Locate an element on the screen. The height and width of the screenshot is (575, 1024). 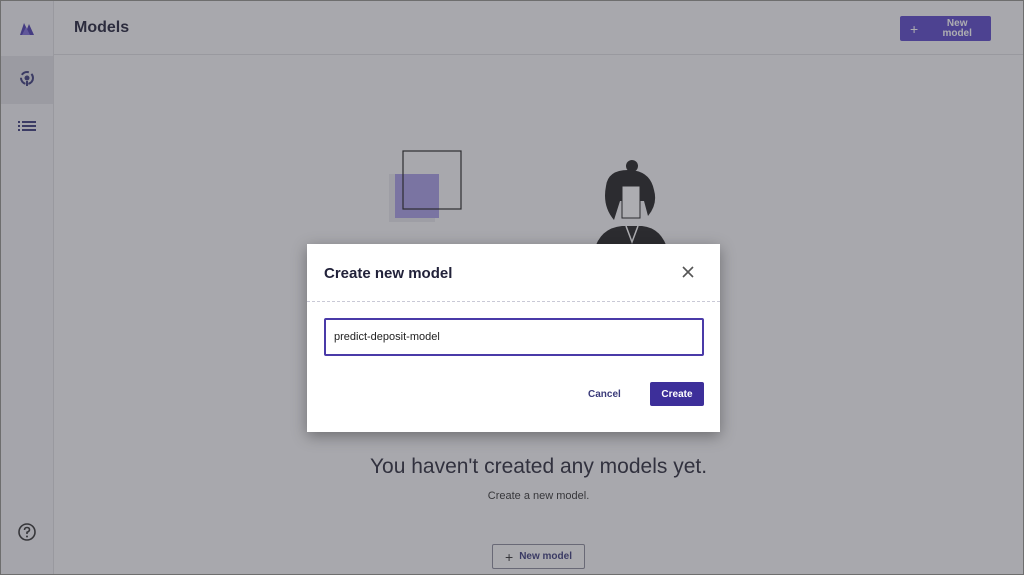
dialog-title: Create new model is located at coordinates (388, 273).